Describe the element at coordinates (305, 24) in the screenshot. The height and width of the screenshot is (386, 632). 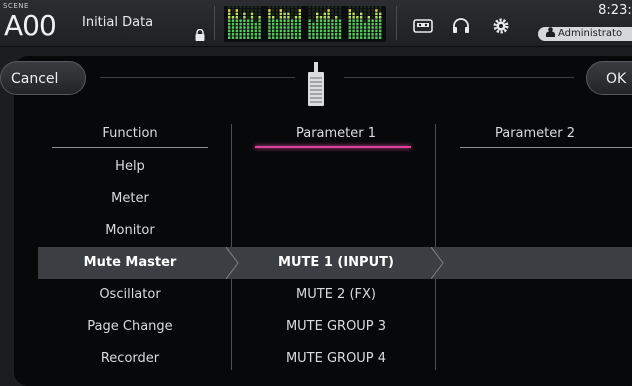
I see `meter-display` at that location.